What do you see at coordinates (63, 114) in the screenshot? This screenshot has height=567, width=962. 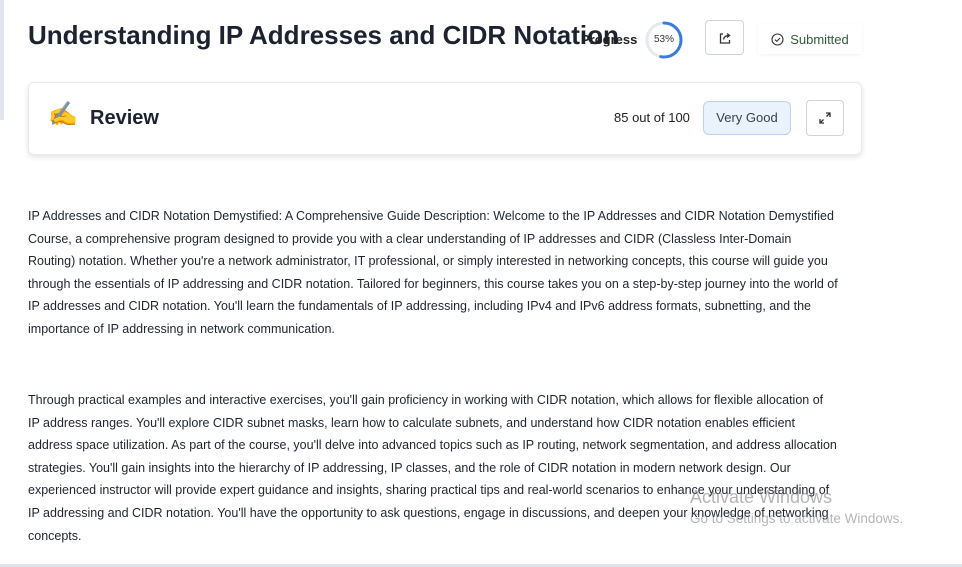 I see `writing-hand-icon: ✍️` at bounding box center [63, 114].